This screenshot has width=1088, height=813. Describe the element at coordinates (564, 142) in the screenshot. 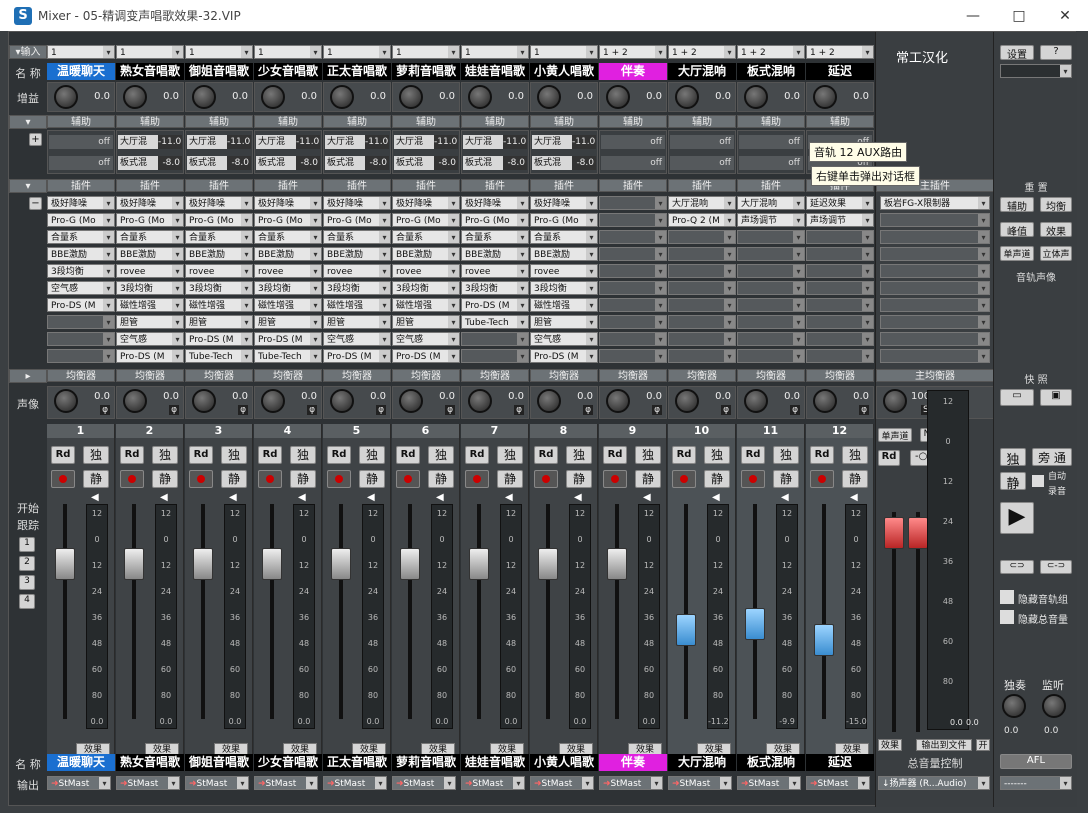

I see `aux-send-1: 大厅混 -11.0` at that location.